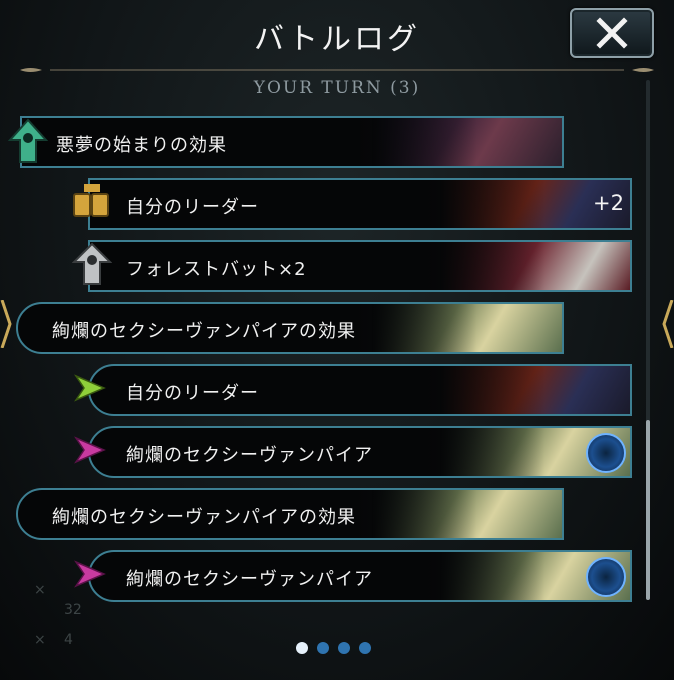 This screenshot has height=680, width=674. I want to click on scrollbar-thumb, so click(648, 510).